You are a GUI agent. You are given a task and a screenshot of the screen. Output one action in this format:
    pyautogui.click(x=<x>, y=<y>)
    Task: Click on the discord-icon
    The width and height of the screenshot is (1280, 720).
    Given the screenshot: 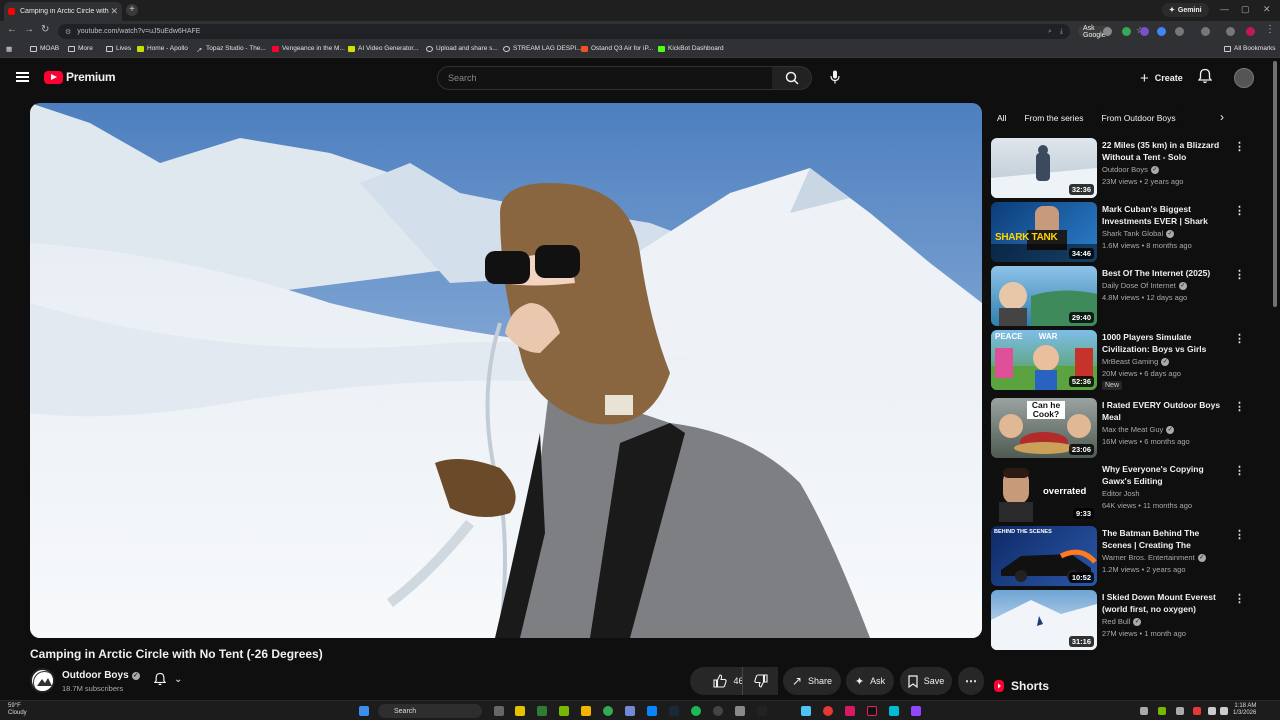 What is the action you would take?
    pyautogui.click(x=630, y=711)
    